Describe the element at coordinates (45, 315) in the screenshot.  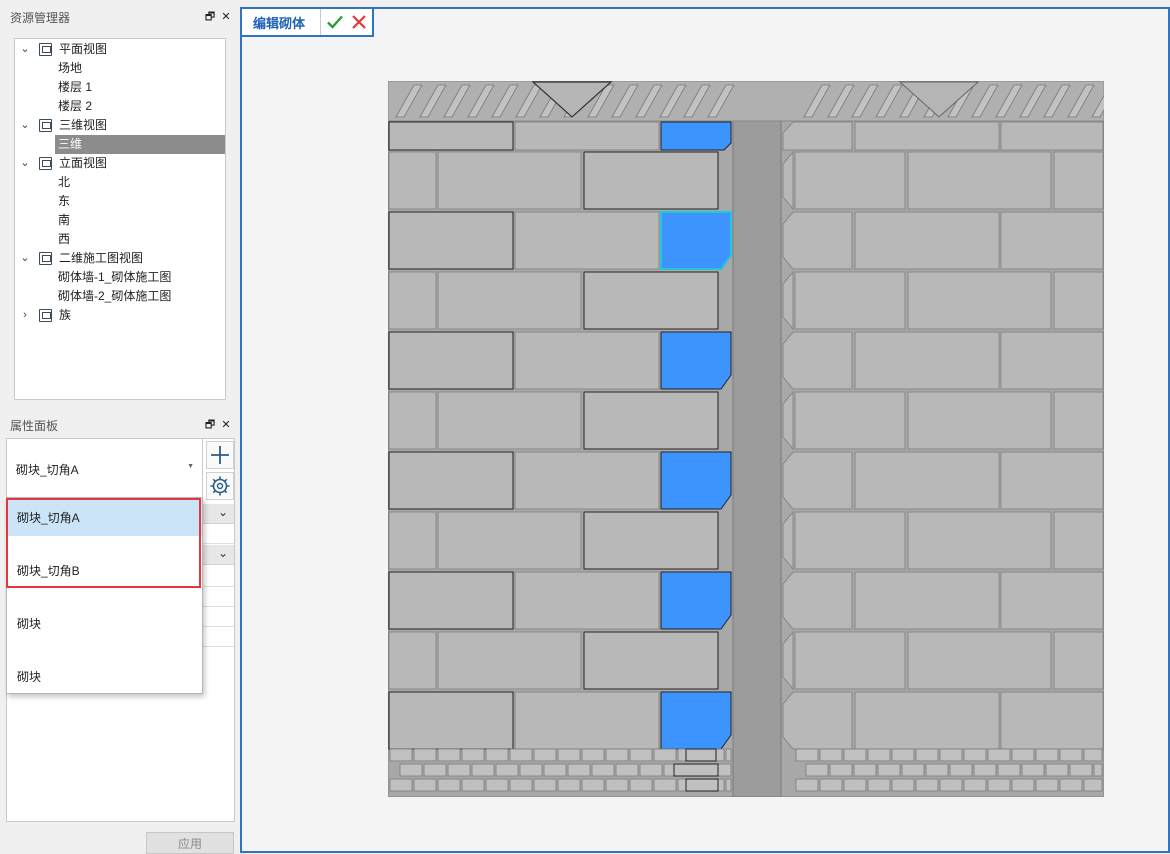
I see `family-icon` at that location.